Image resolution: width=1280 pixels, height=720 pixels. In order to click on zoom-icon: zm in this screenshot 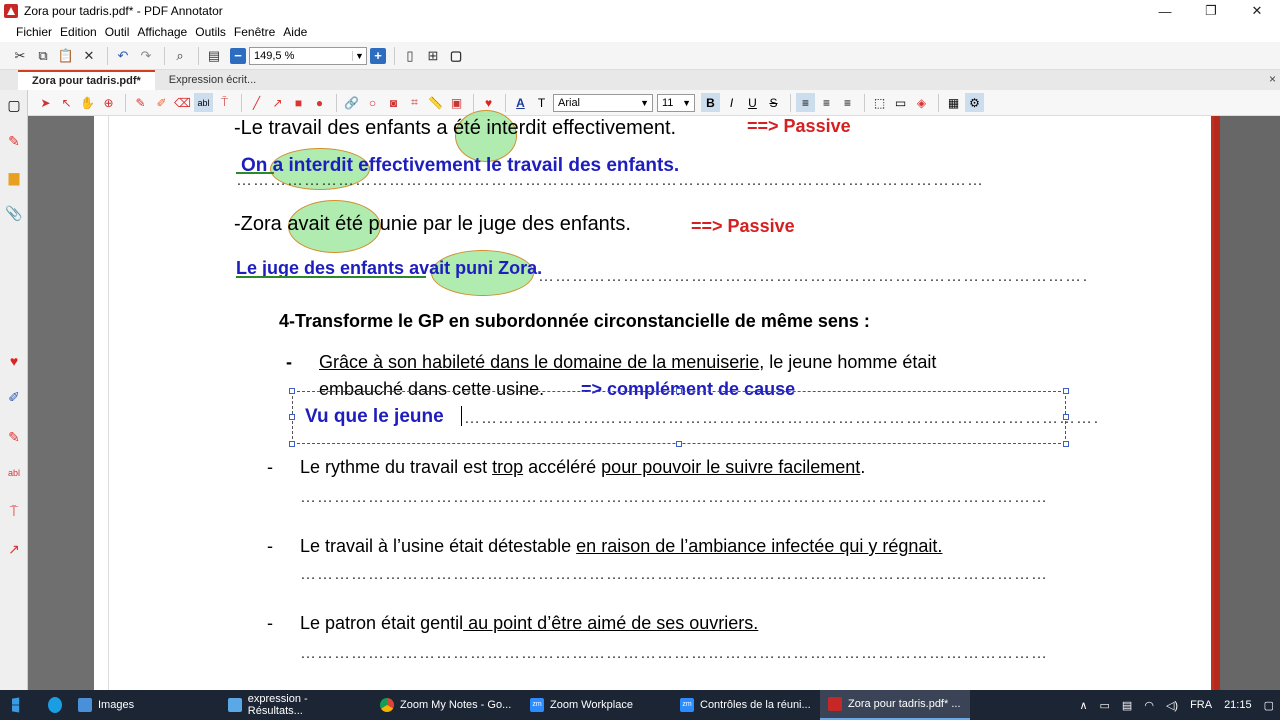, I will do `click(687, 705)`.